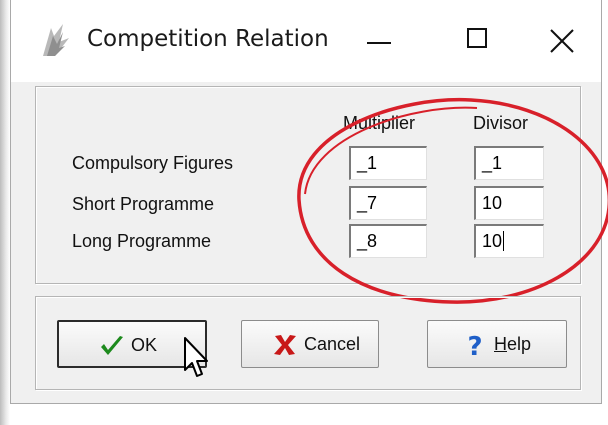 This screenshot has height=425, width=608. Describe the element at coordinates (142, 241) in the screenshot. I see `row-label-long-programme: Long Programme` at that location.